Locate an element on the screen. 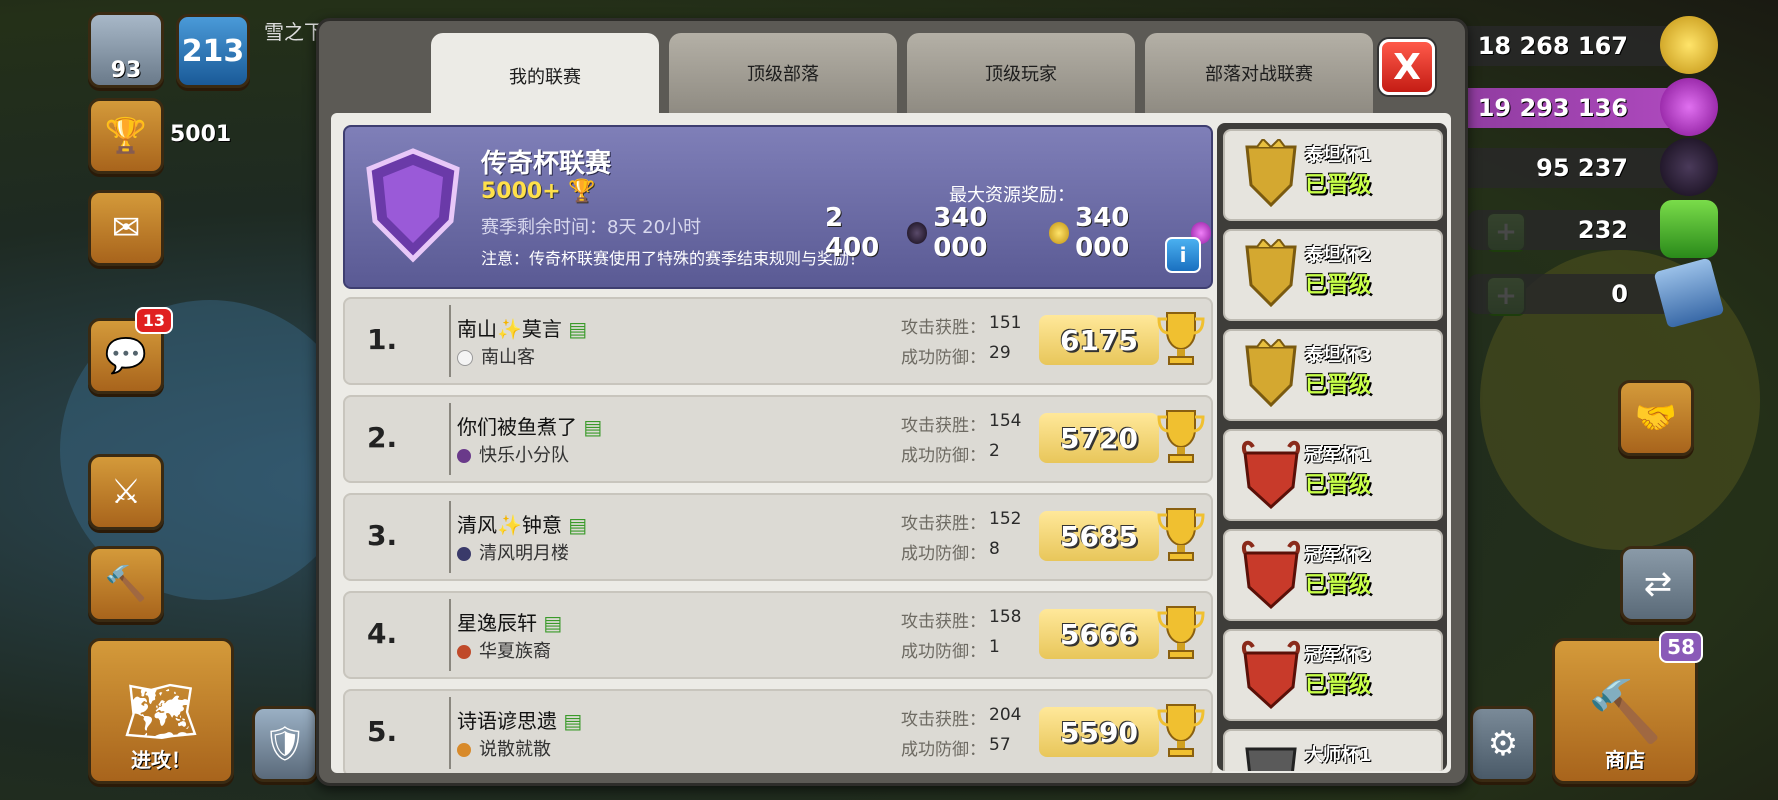 This screenshot has height=800, width=1778. league-tier-name: 冠军杯2 is located at coordinates (1338, 555).